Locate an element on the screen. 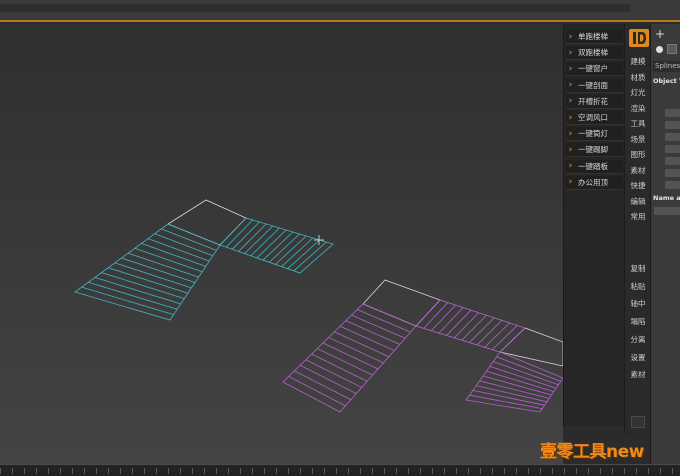 The image size is (680, 476). side-tab: 场景 is located at coordinates (638, 139).